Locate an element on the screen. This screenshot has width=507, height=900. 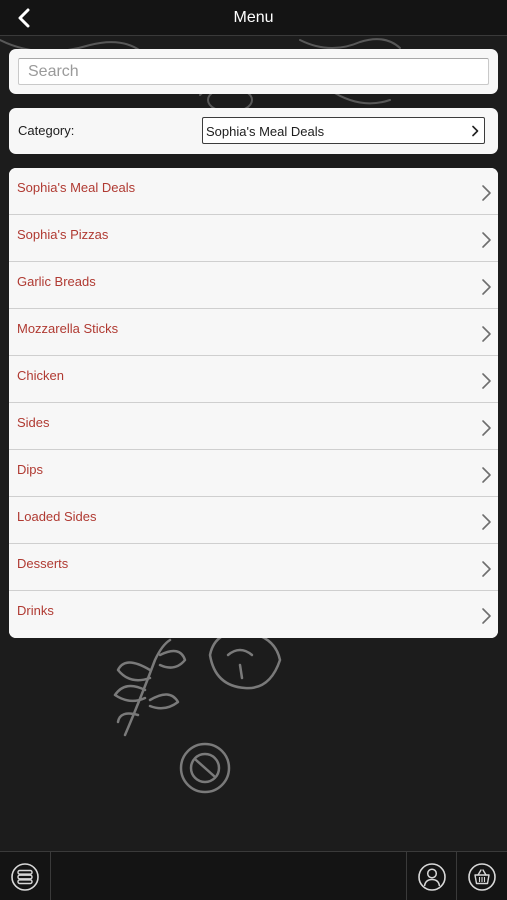
list-item-label: Drinks is located at coordinates (35, 610).